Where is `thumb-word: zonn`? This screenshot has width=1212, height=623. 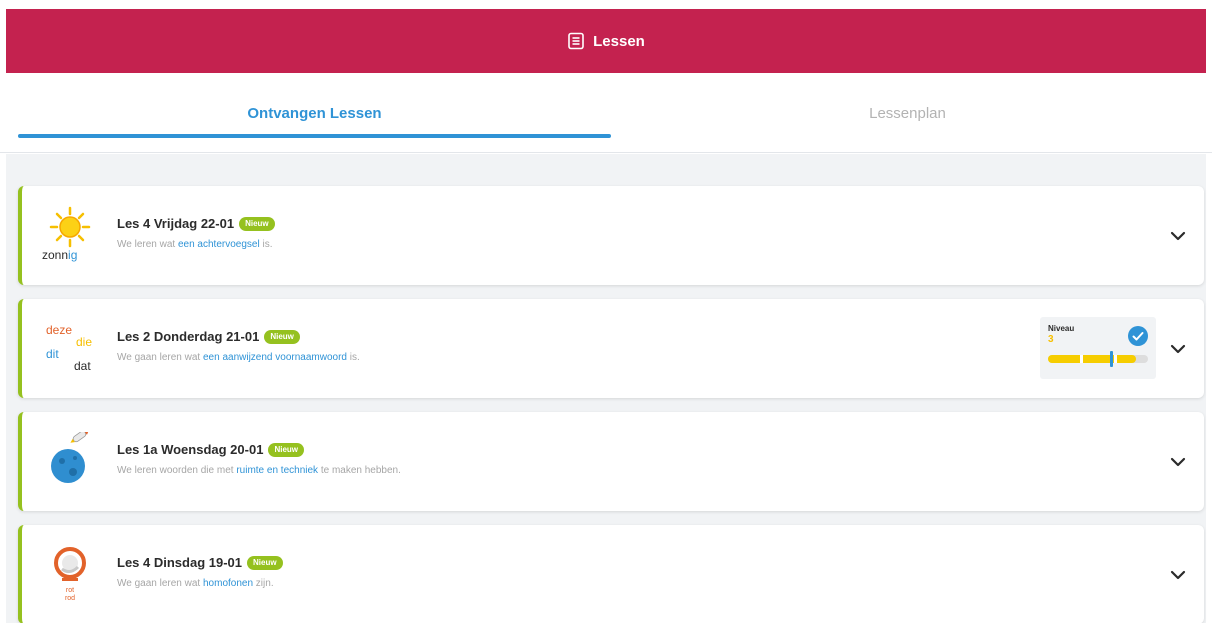
thumb-word: zonn is located at coordinates (55, 255).